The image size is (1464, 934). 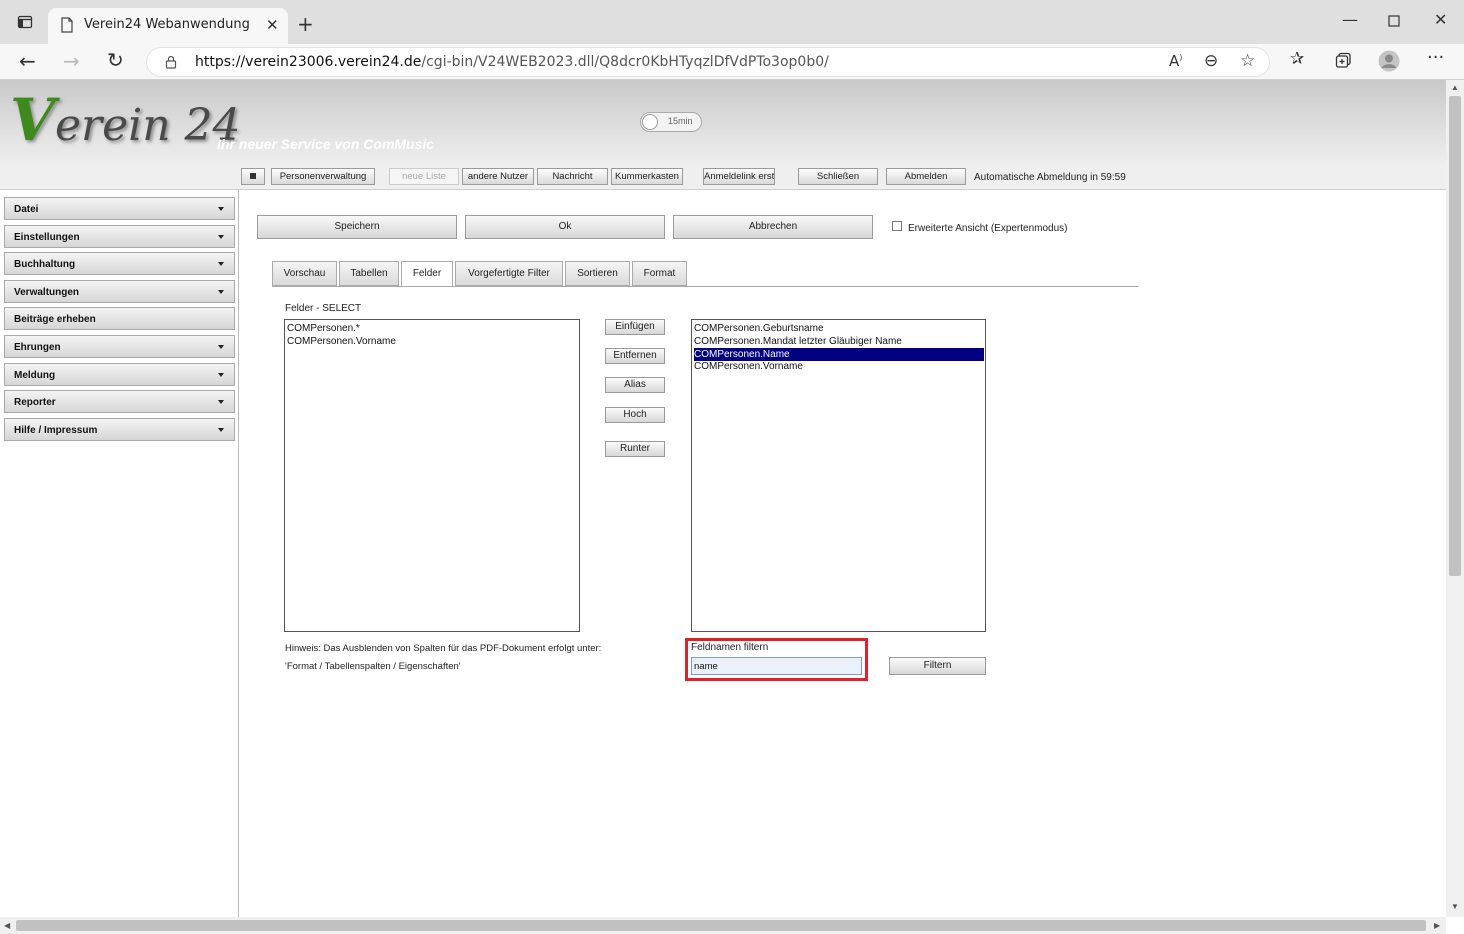 I want to click on felder-select-label: Felder - SELECT, so click(x=323, y=308).